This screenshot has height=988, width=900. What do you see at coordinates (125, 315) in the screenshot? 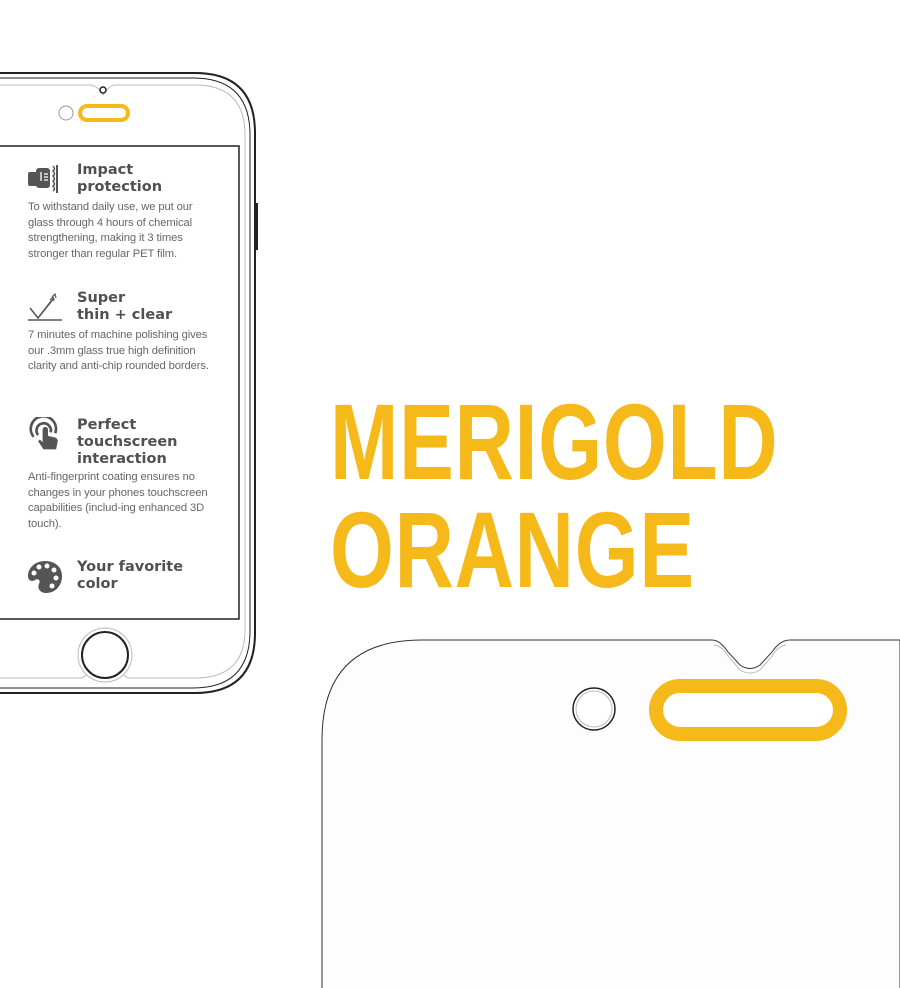
I see `feature-title-line: thin + clear` at bounding box center [125, 315].